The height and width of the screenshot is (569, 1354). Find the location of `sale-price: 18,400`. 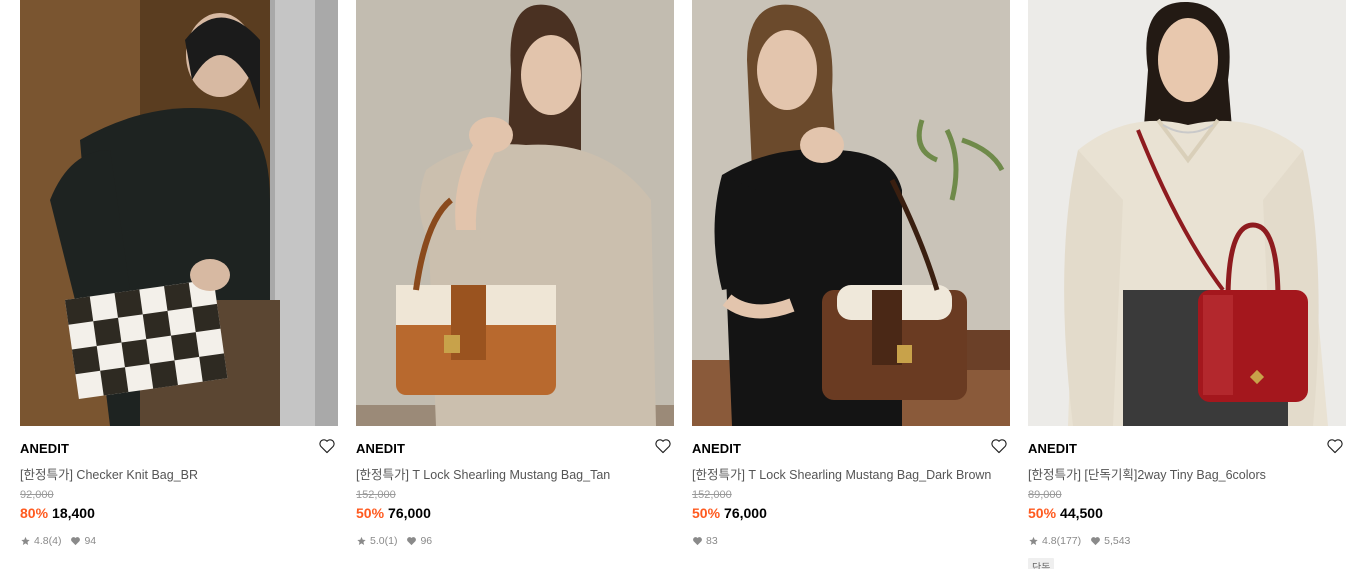

sale-price: 18,400 is located at coordinates (73, 513).